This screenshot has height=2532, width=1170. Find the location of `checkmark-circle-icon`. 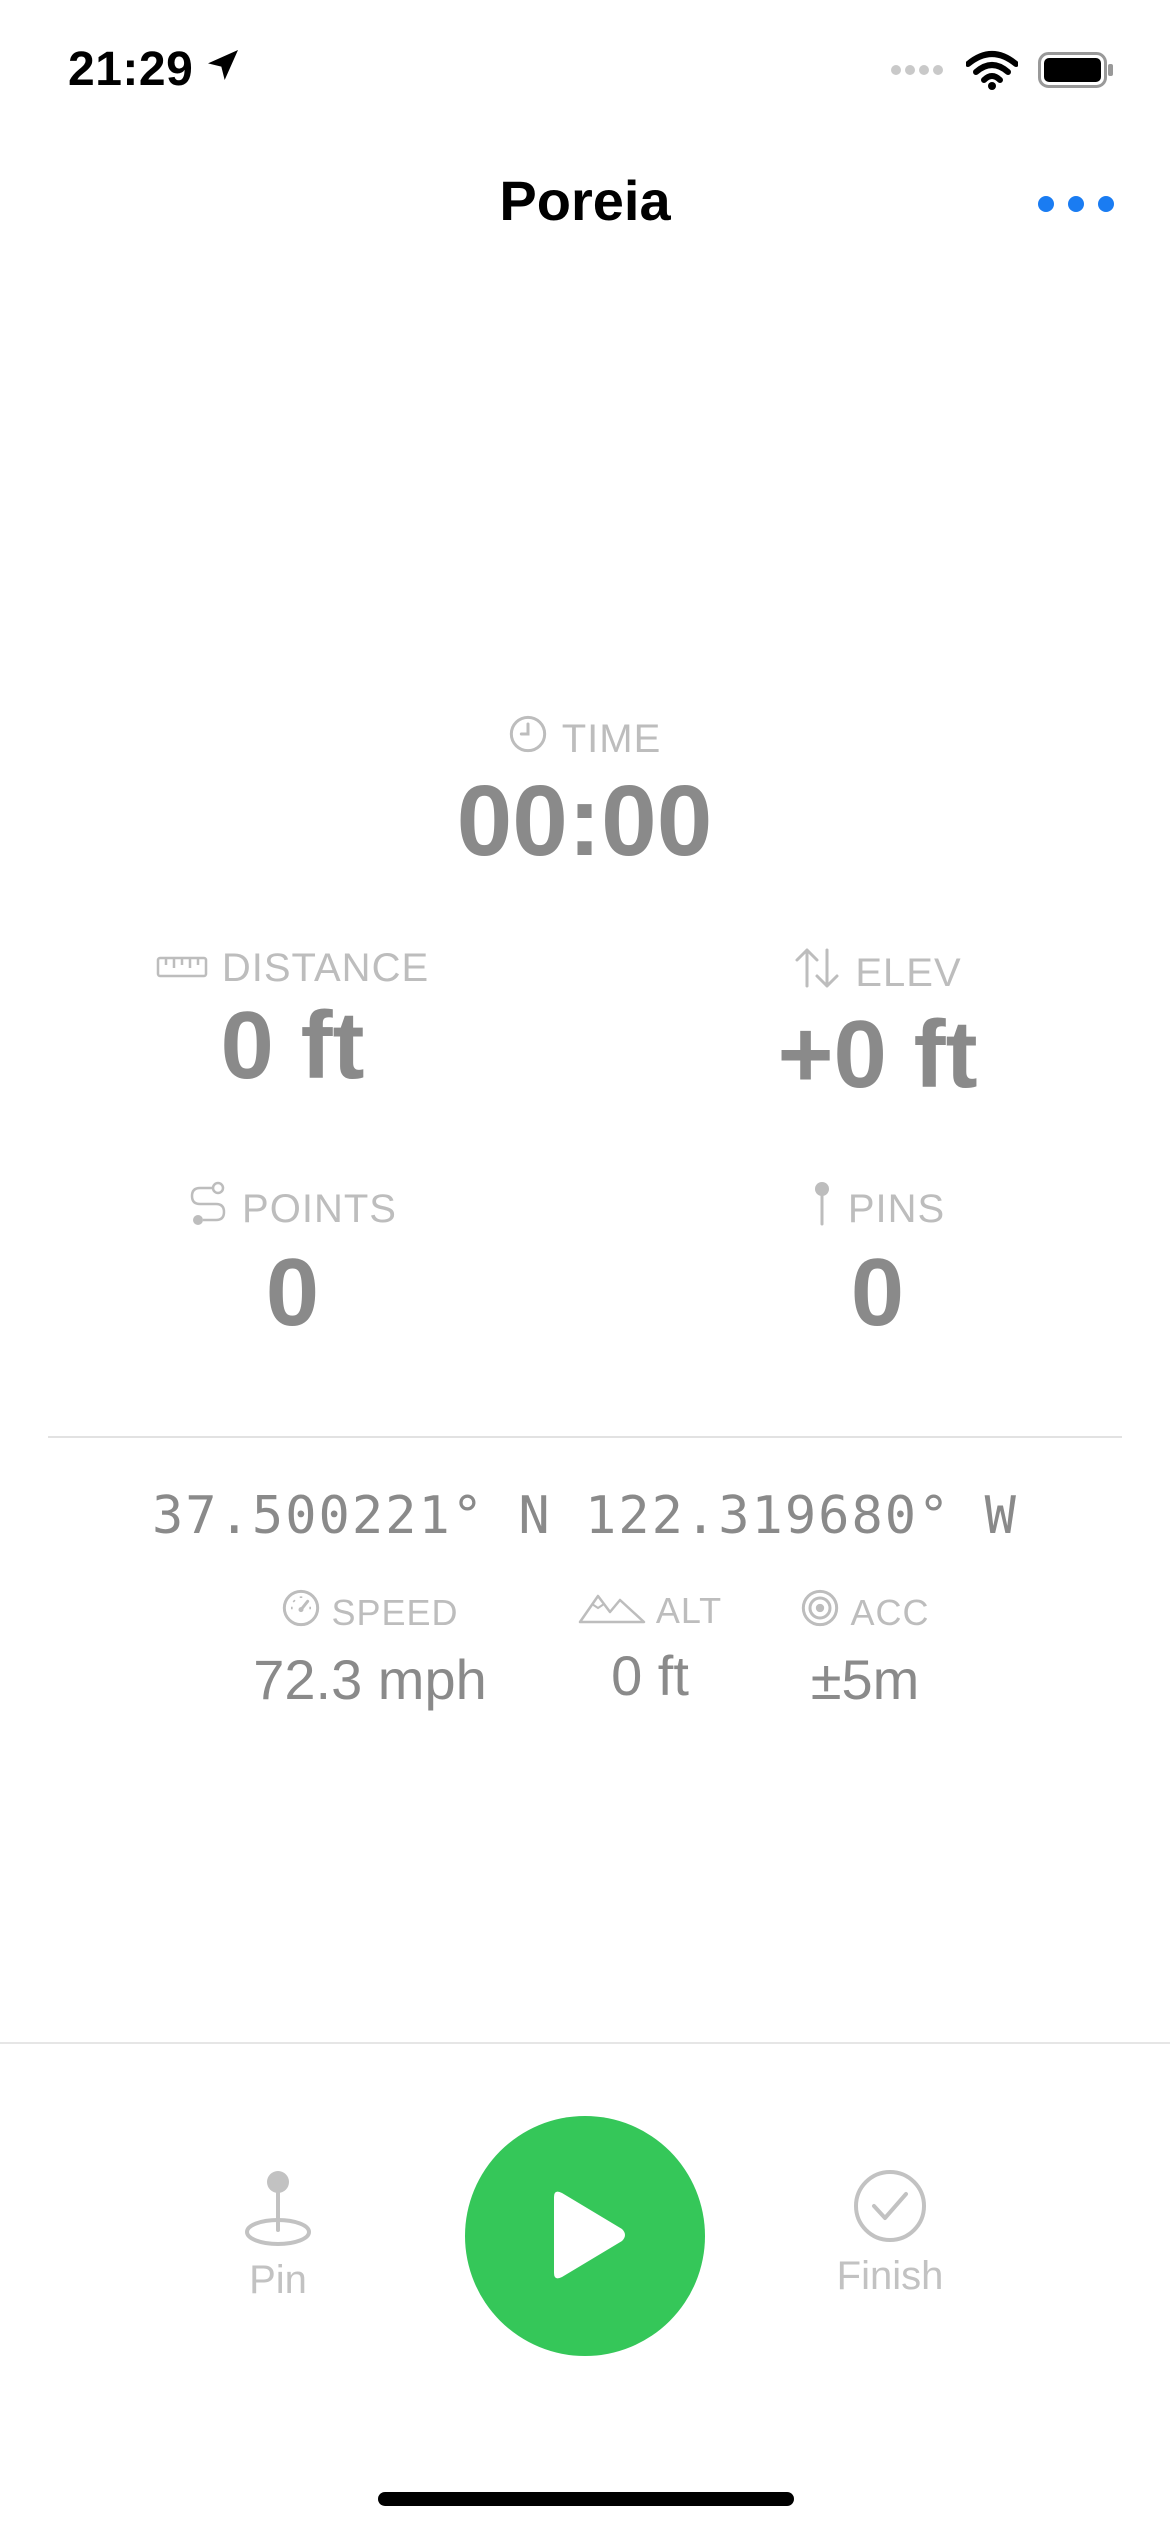

checkmark-circle-icon is located at coordinates (890, 2206).